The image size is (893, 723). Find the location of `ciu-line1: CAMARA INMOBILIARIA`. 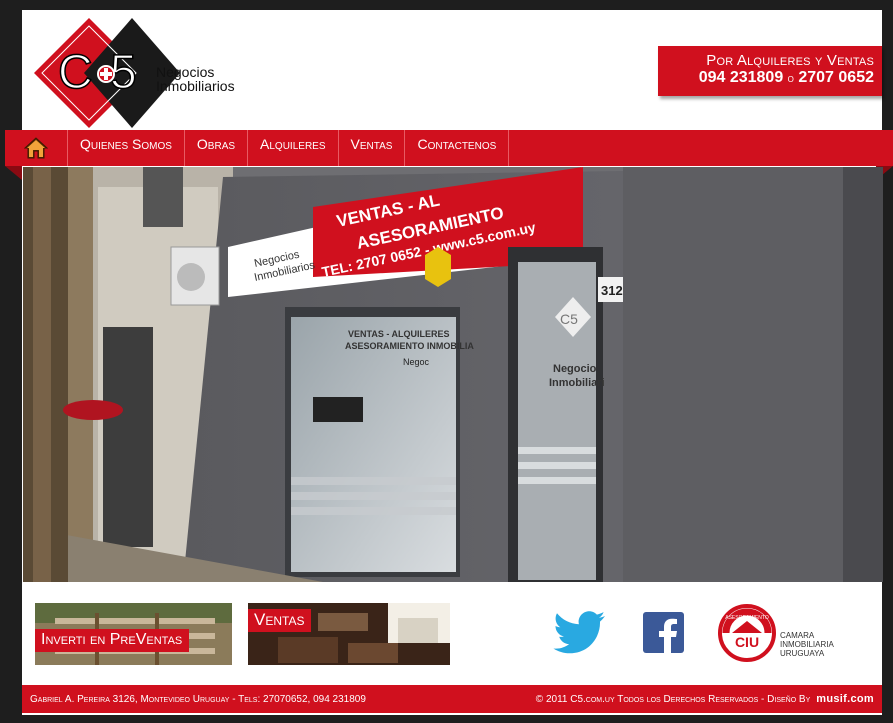

ciu-line1: CAMARA INMOBILIARIA is located at coordinates (807, 640).